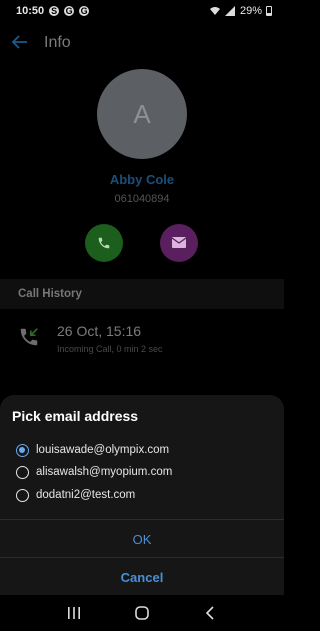 The height and width of the screenshot is (631, 320). I want to click on email-button, so click(179, 243).